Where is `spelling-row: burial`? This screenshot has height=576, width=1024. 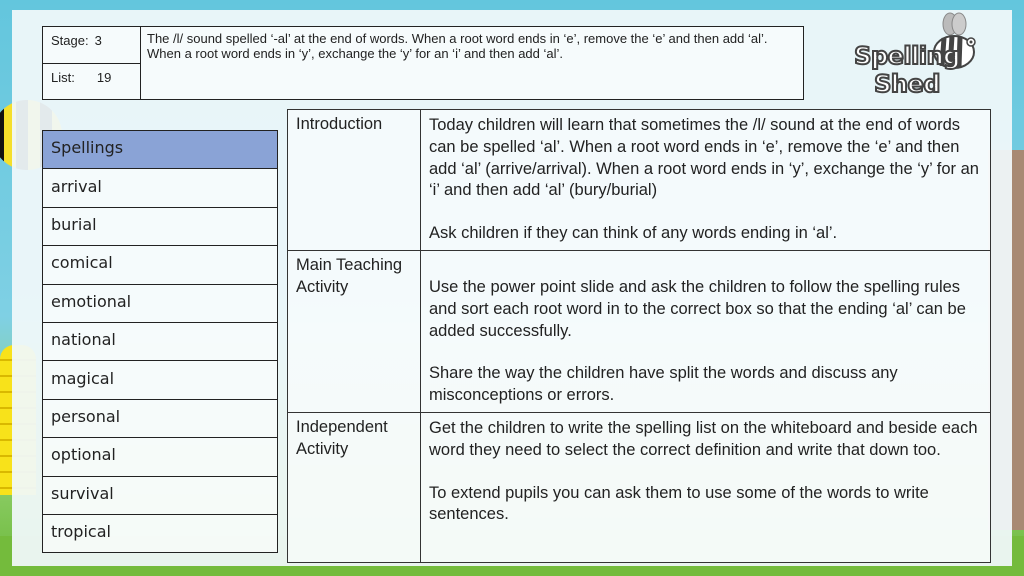 spelling-row: burial is located at coordinates (160, 226).